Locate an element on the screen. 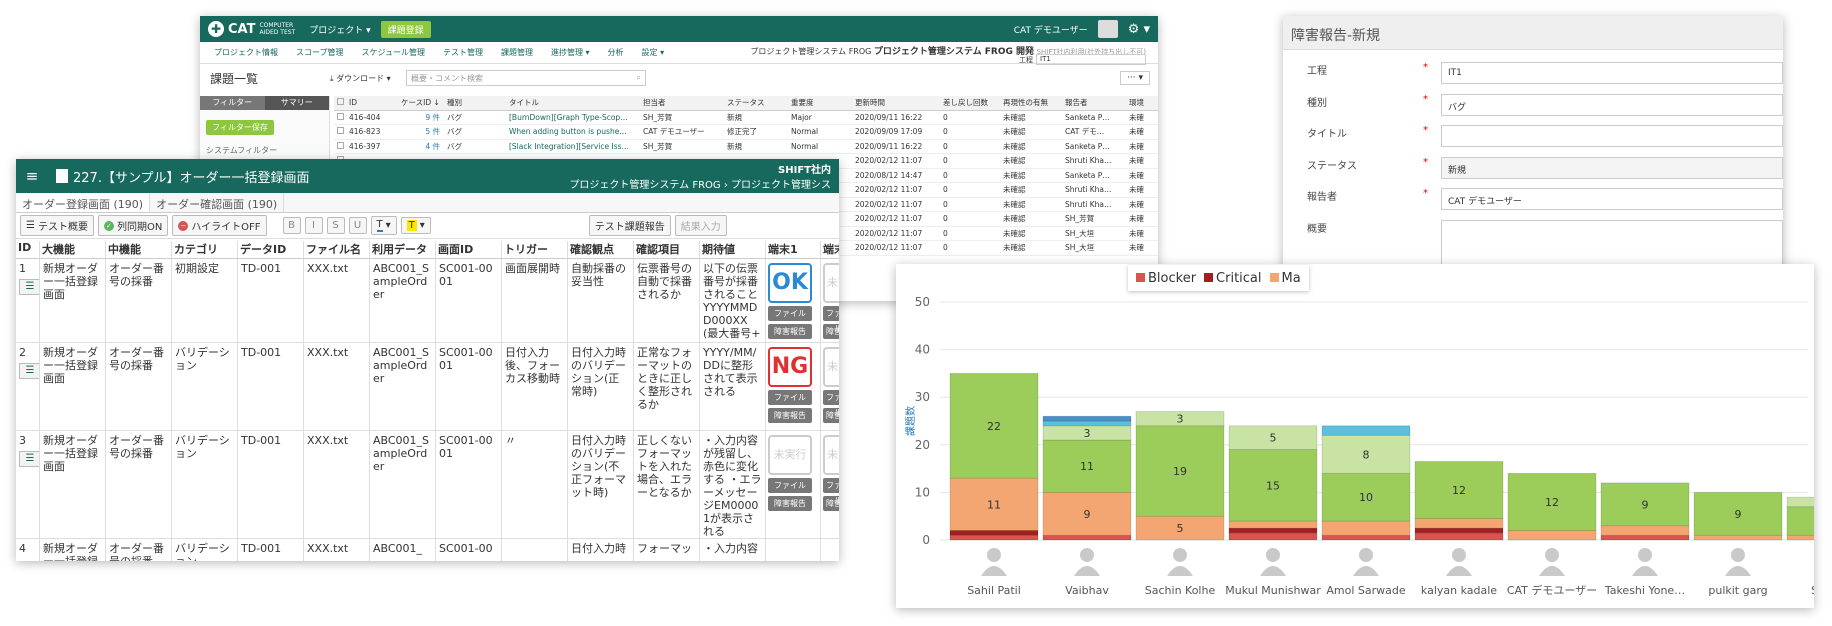 Image resolution: width=1832 pixels, height=626 pixels. grid-header: 期待値 is located at coordinates (733, 250).